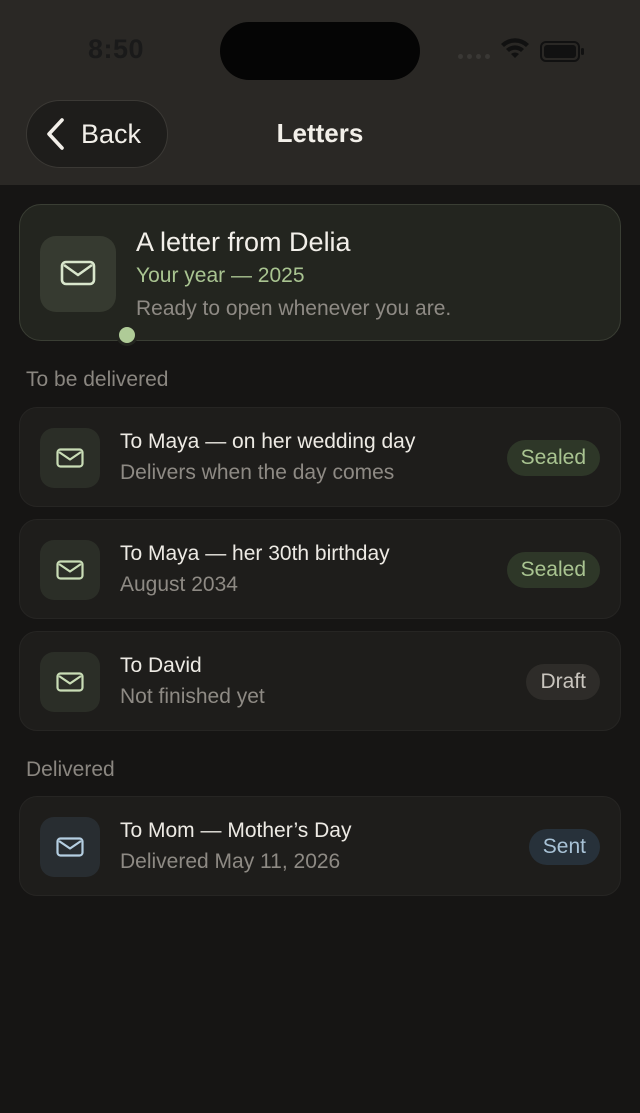  I want to click on dynamic-island, so click(320, 51).